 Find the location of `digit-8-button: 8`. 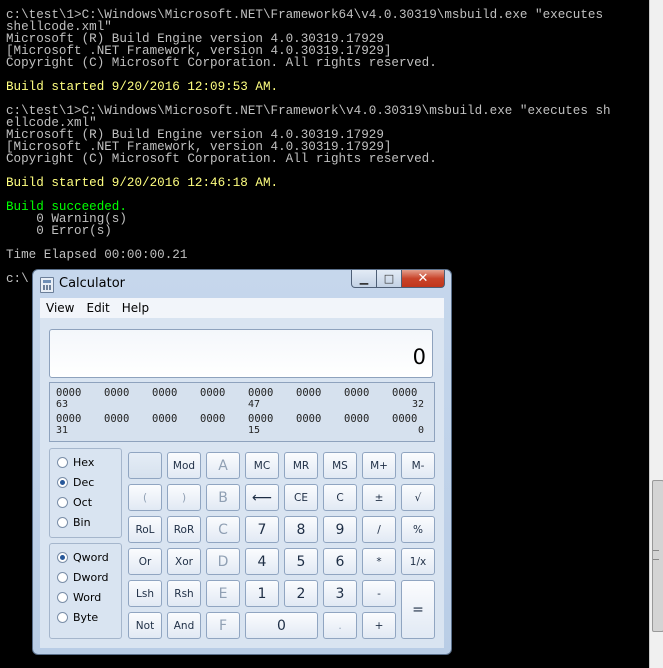

digit-8-button: 8 is located at coordinates (301, 529).